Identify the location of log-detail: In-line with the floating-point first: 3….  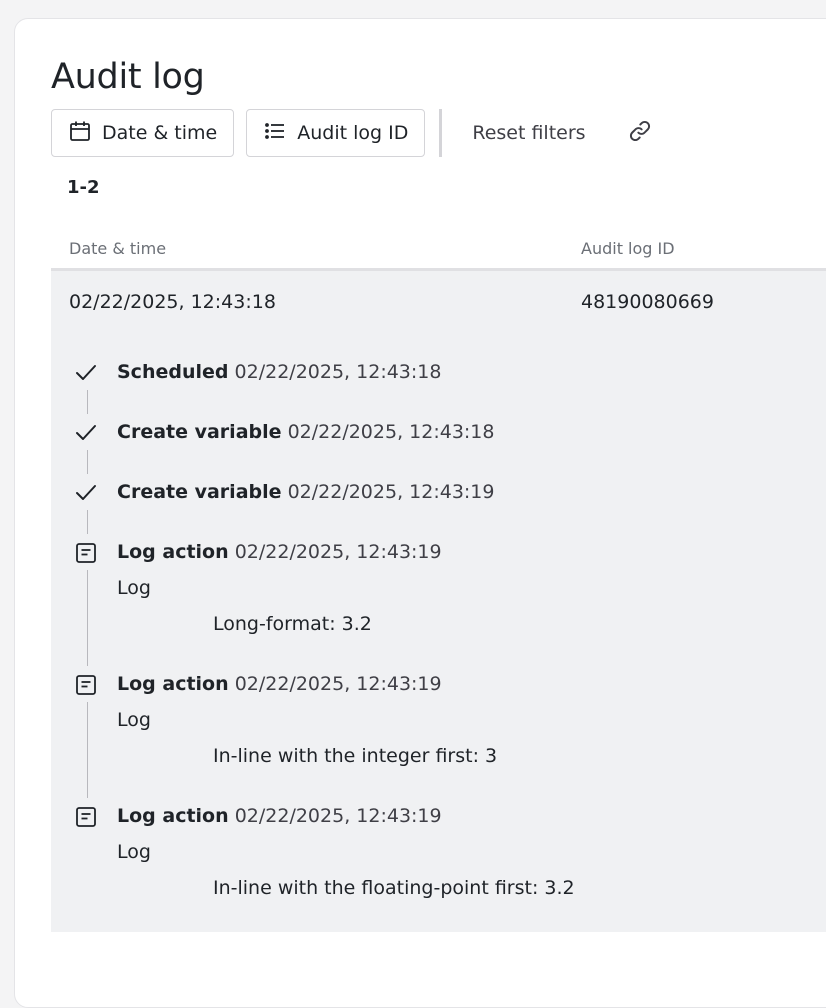
(394, 888).